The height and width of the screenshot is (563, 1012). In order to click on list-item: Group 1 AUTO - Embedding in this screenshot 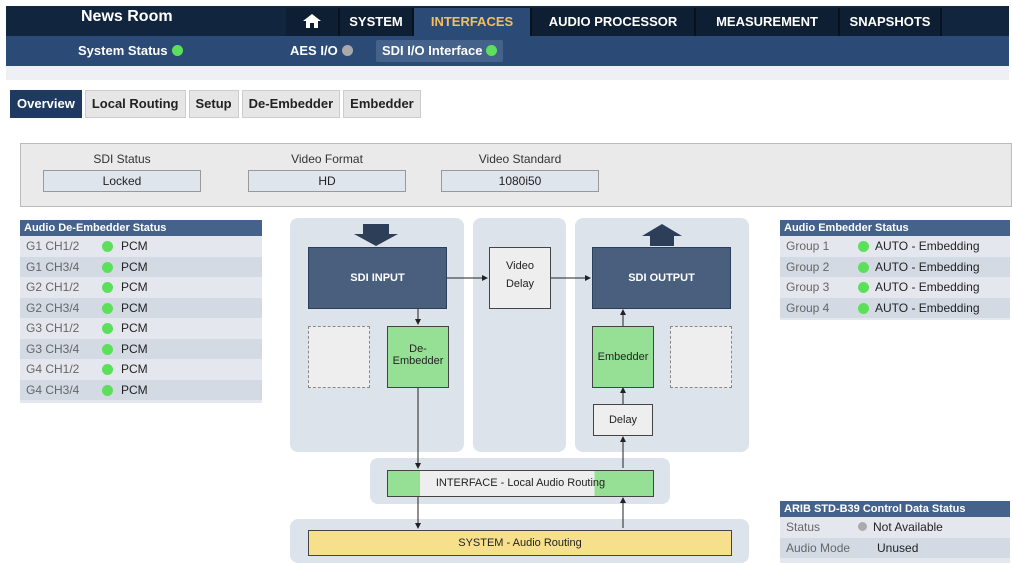, I will do `click(895, 246)`.